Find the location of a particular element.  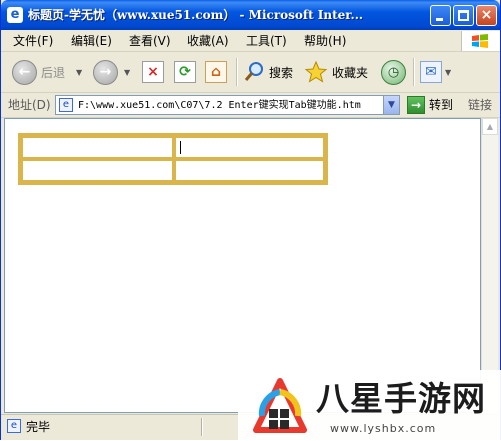

close-icon: × is located at coordinates (486, 15).